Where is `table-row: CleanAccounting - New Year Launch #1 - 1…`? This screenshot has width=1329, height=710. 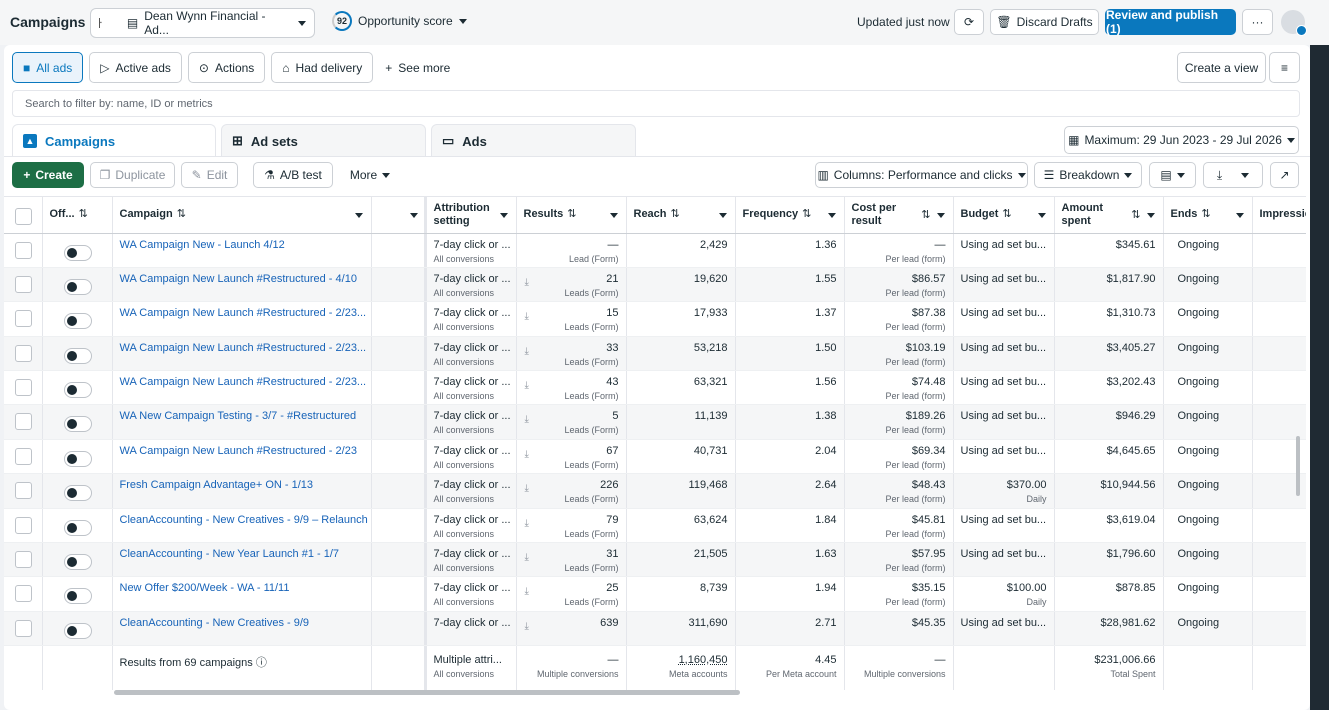
table-row: CleanAccounting - New Year Launch #1 - 1… is located at coordinates (655, 560).